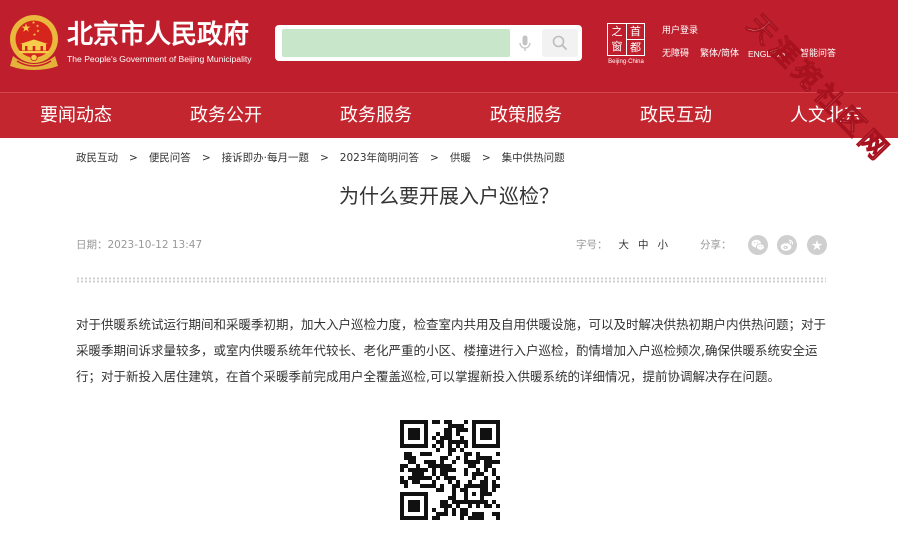  I want to click on article-title: 为什么要开展入户巡检？, so click(449, 196).